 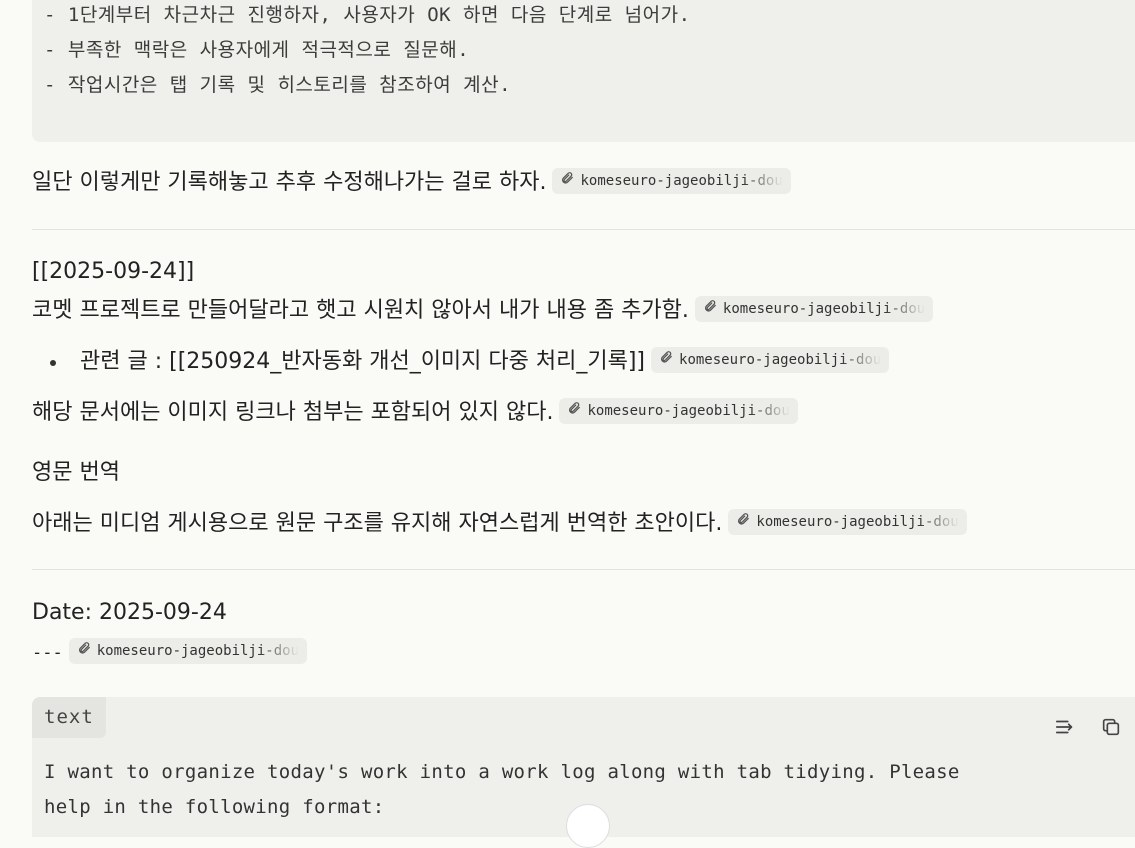 What do you see at coordinates (278, 85) in the screenshot?
I see `code-line: - 작업시간은 탭 기록 및 히스토리를 참조하여 계산.` at bounding box center [278, 85].